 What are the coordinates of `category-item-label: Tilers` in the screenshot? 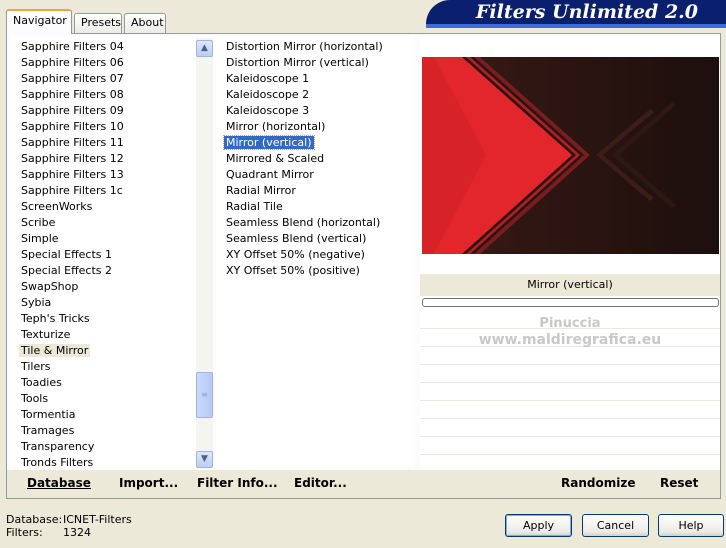 It's located at (36, 366).